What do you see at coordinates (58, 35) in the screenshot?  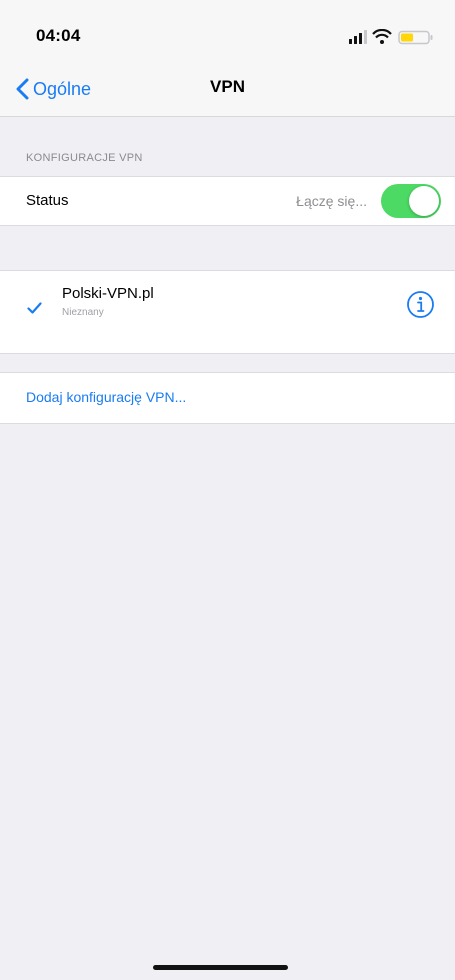 I see `status-time: 04:04` at bounding box center [58, 35].